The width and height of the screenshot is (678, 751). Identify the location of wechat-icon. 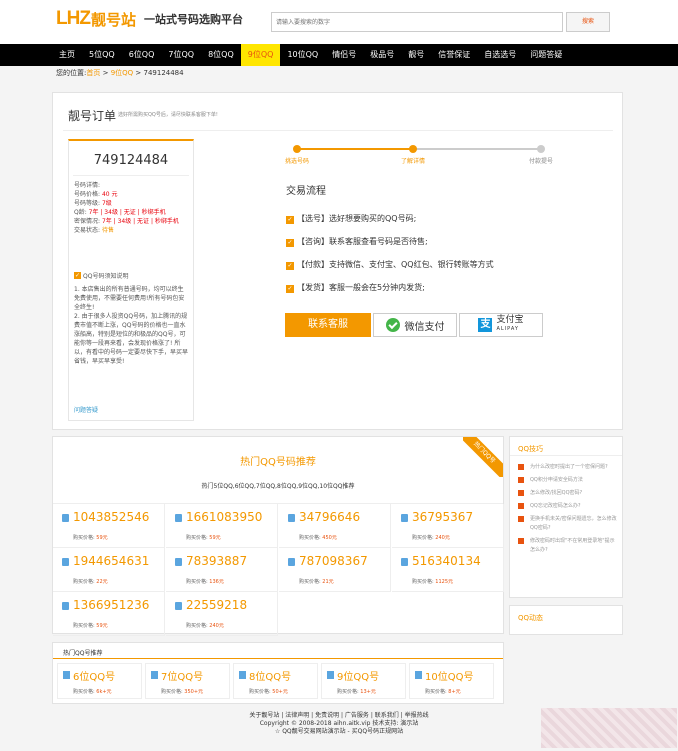
(392, 325).